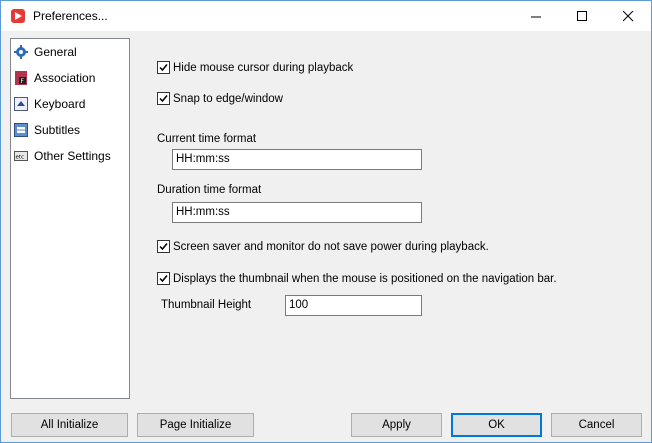 This screenshot has height=443, width=652. I want to click on sidebar-item-general: General, so click(45, 52).